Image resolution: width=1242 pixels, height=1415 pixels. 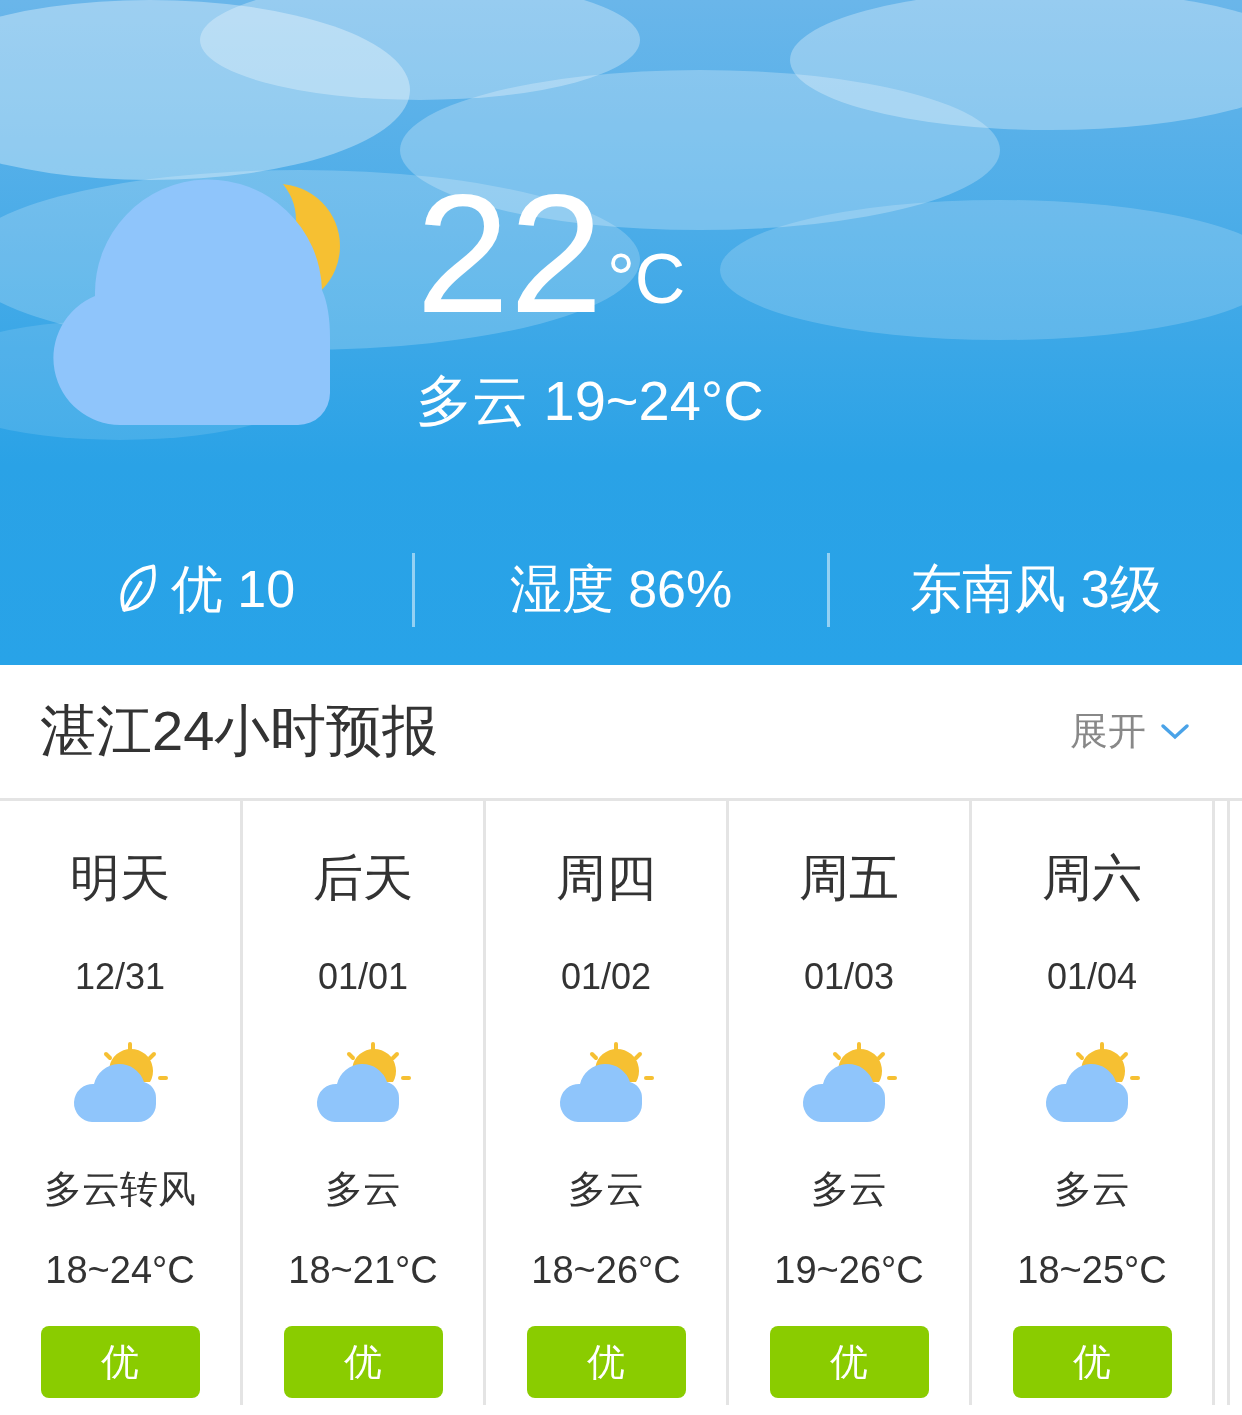 I want to click on current-temperature: 22, so click(x=509, y=254).